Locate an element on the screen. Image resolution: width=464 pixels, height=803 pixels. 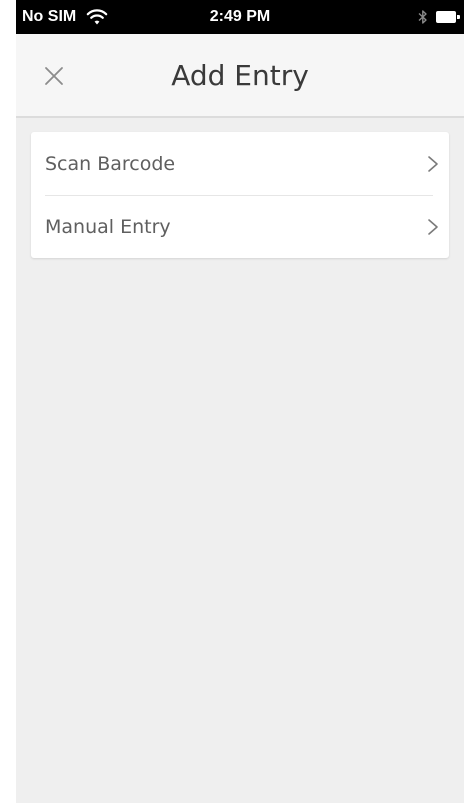
manual-entry-option: Manual Entry is located at coordinates (240, 226).